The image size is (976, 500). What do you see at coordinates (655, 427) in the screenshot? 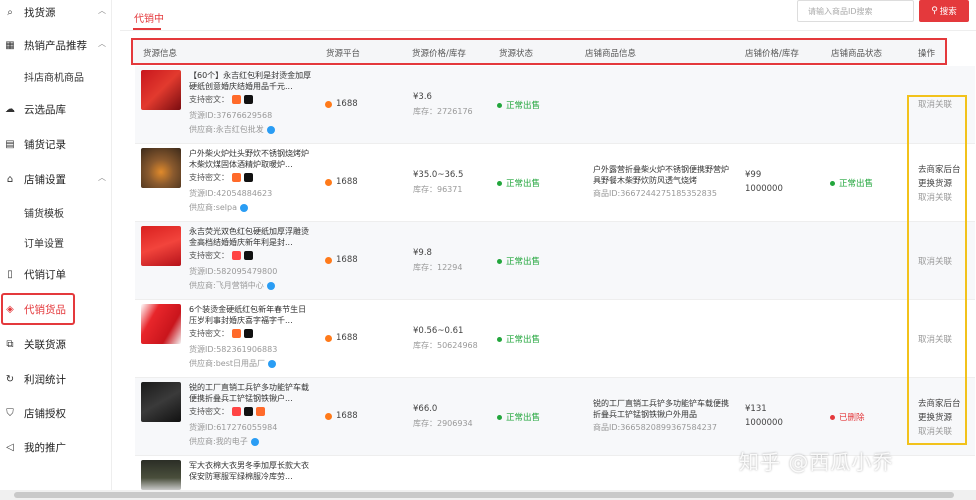
I see `shop-product-id: 商品ID:3665820899367584237` at bounding box center [655, 427].